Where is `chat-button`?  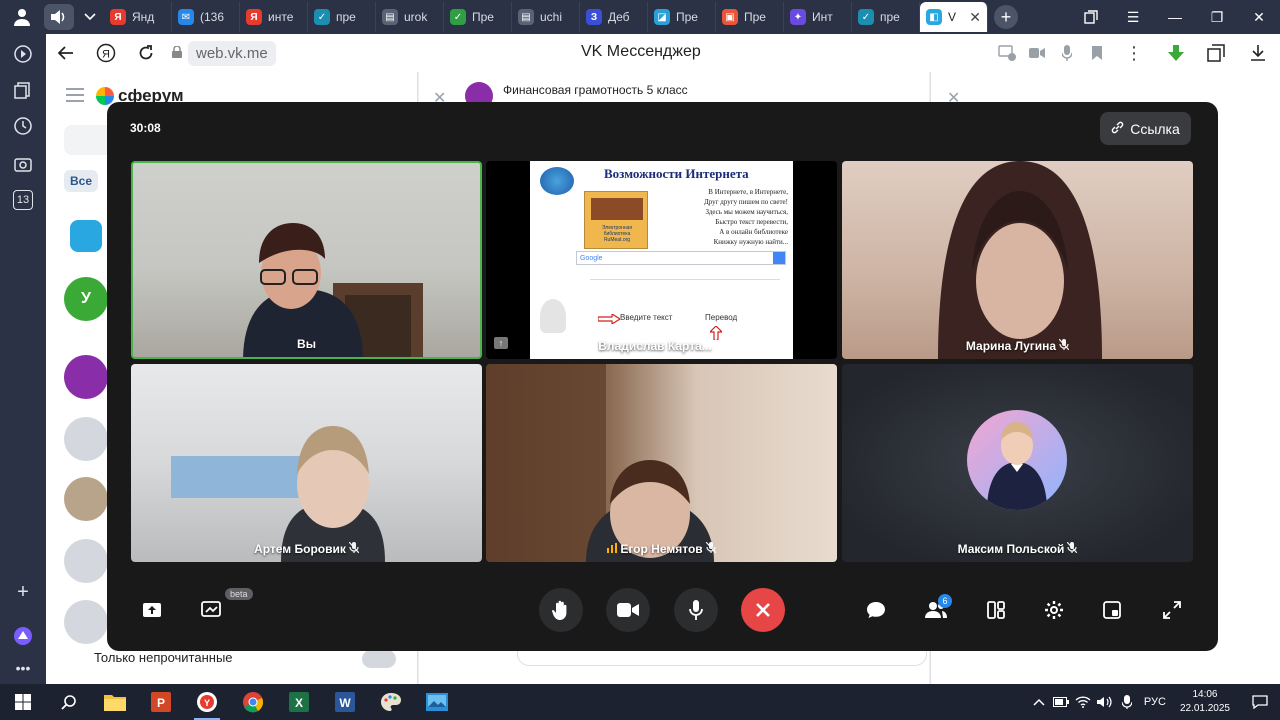
chat-button is located at coordinates (876, 610).